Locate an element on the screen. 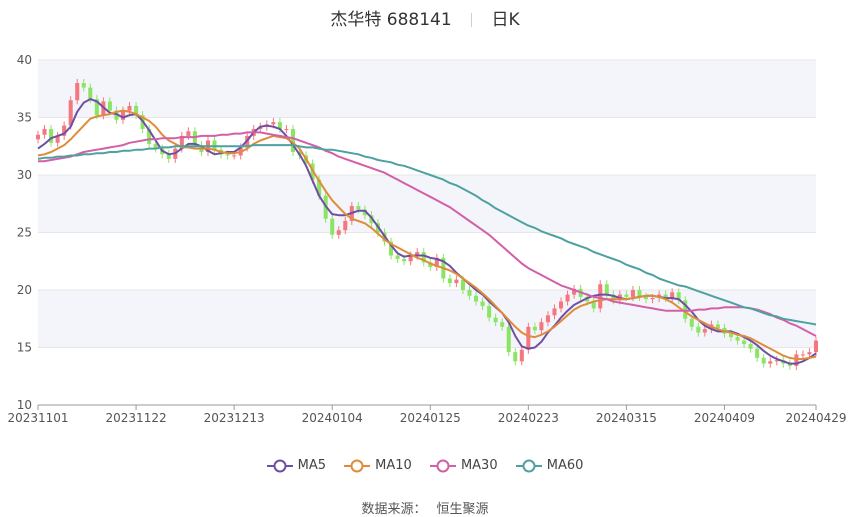  legend-item-ma30: MA30 is located at coordinates (463, 465).